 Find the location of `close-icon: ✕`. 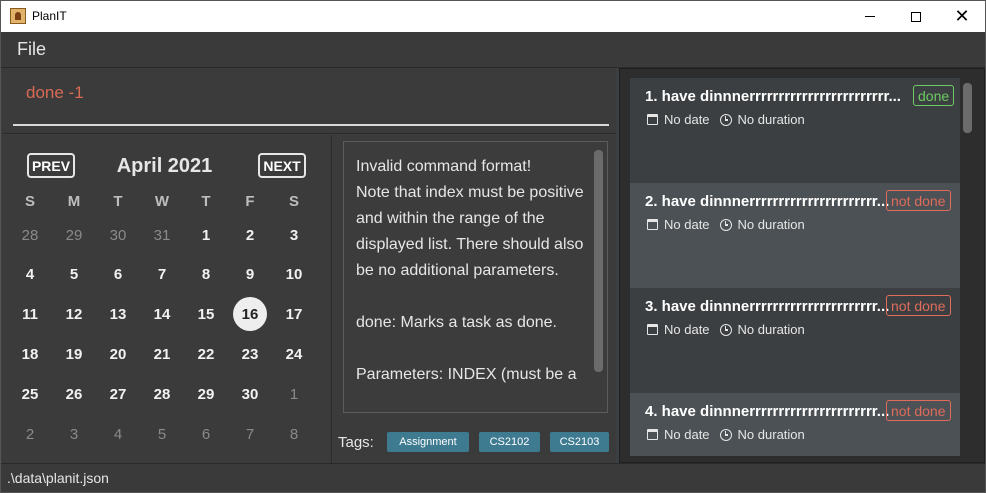

close-icon: ✕ is located at coordinates (962, 16).